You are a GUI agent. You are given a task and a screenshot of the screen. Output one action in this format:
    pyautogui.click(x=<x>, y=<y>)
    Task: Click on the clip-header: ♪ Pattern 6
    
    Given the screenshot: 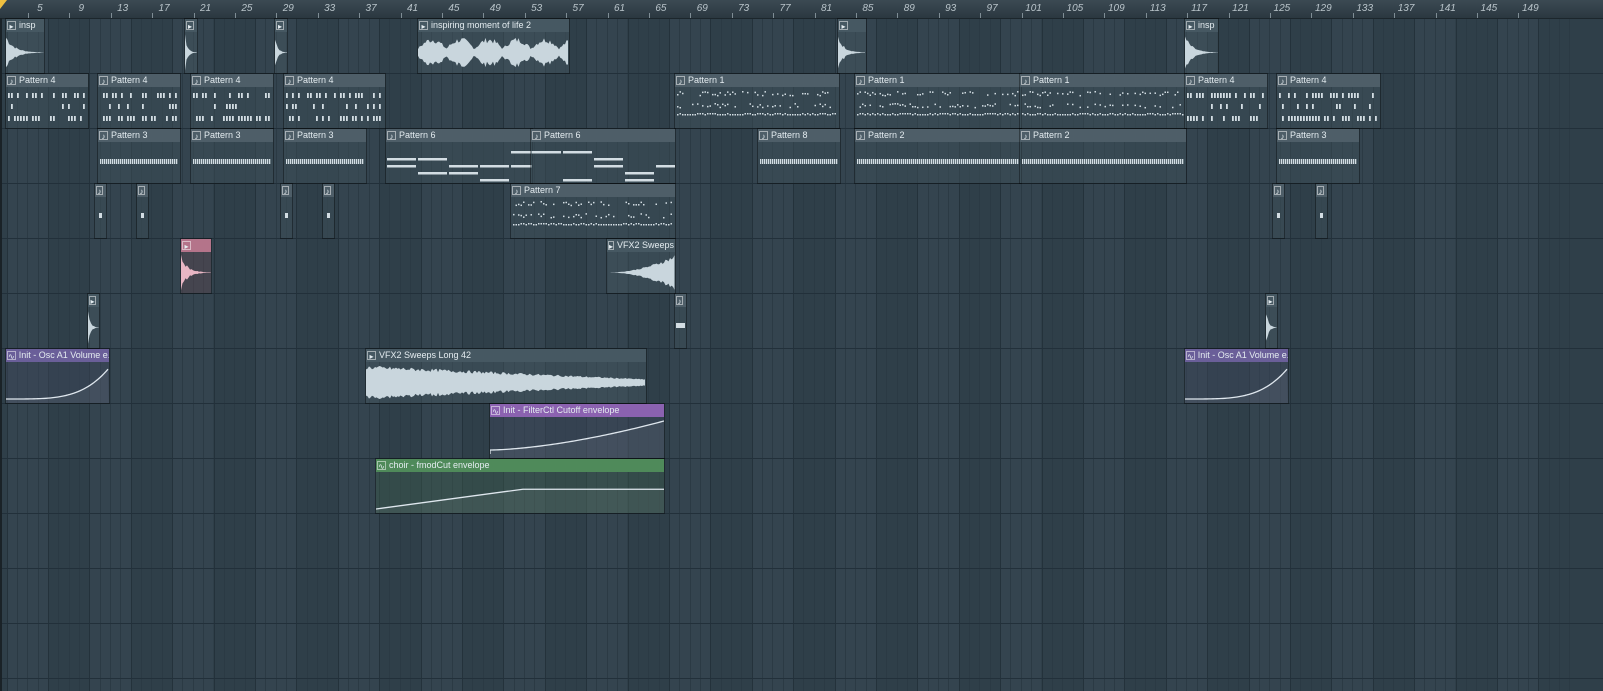 What is the action you would take?
    pyautogui.click(x=459, y=135)
    